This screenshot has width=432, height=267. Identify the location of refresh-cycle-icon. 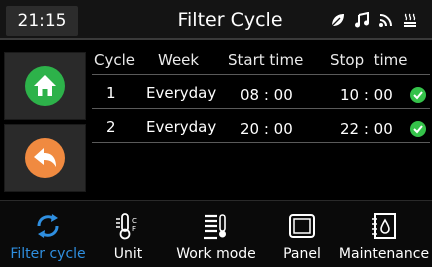
(48, 226).